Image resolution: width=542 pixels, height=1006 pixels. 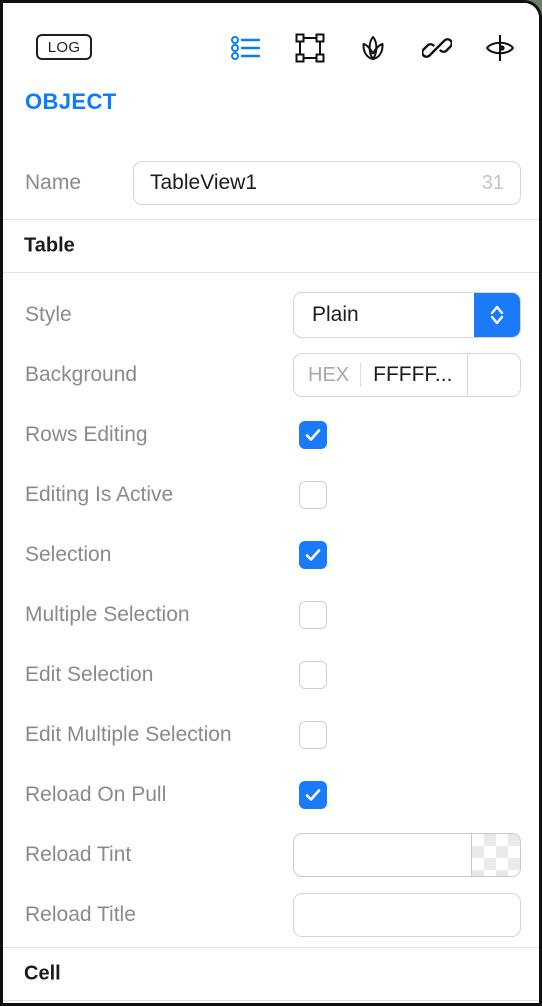 I want to click on name-row: Name TableView1 31, so click(x=271, y=183).